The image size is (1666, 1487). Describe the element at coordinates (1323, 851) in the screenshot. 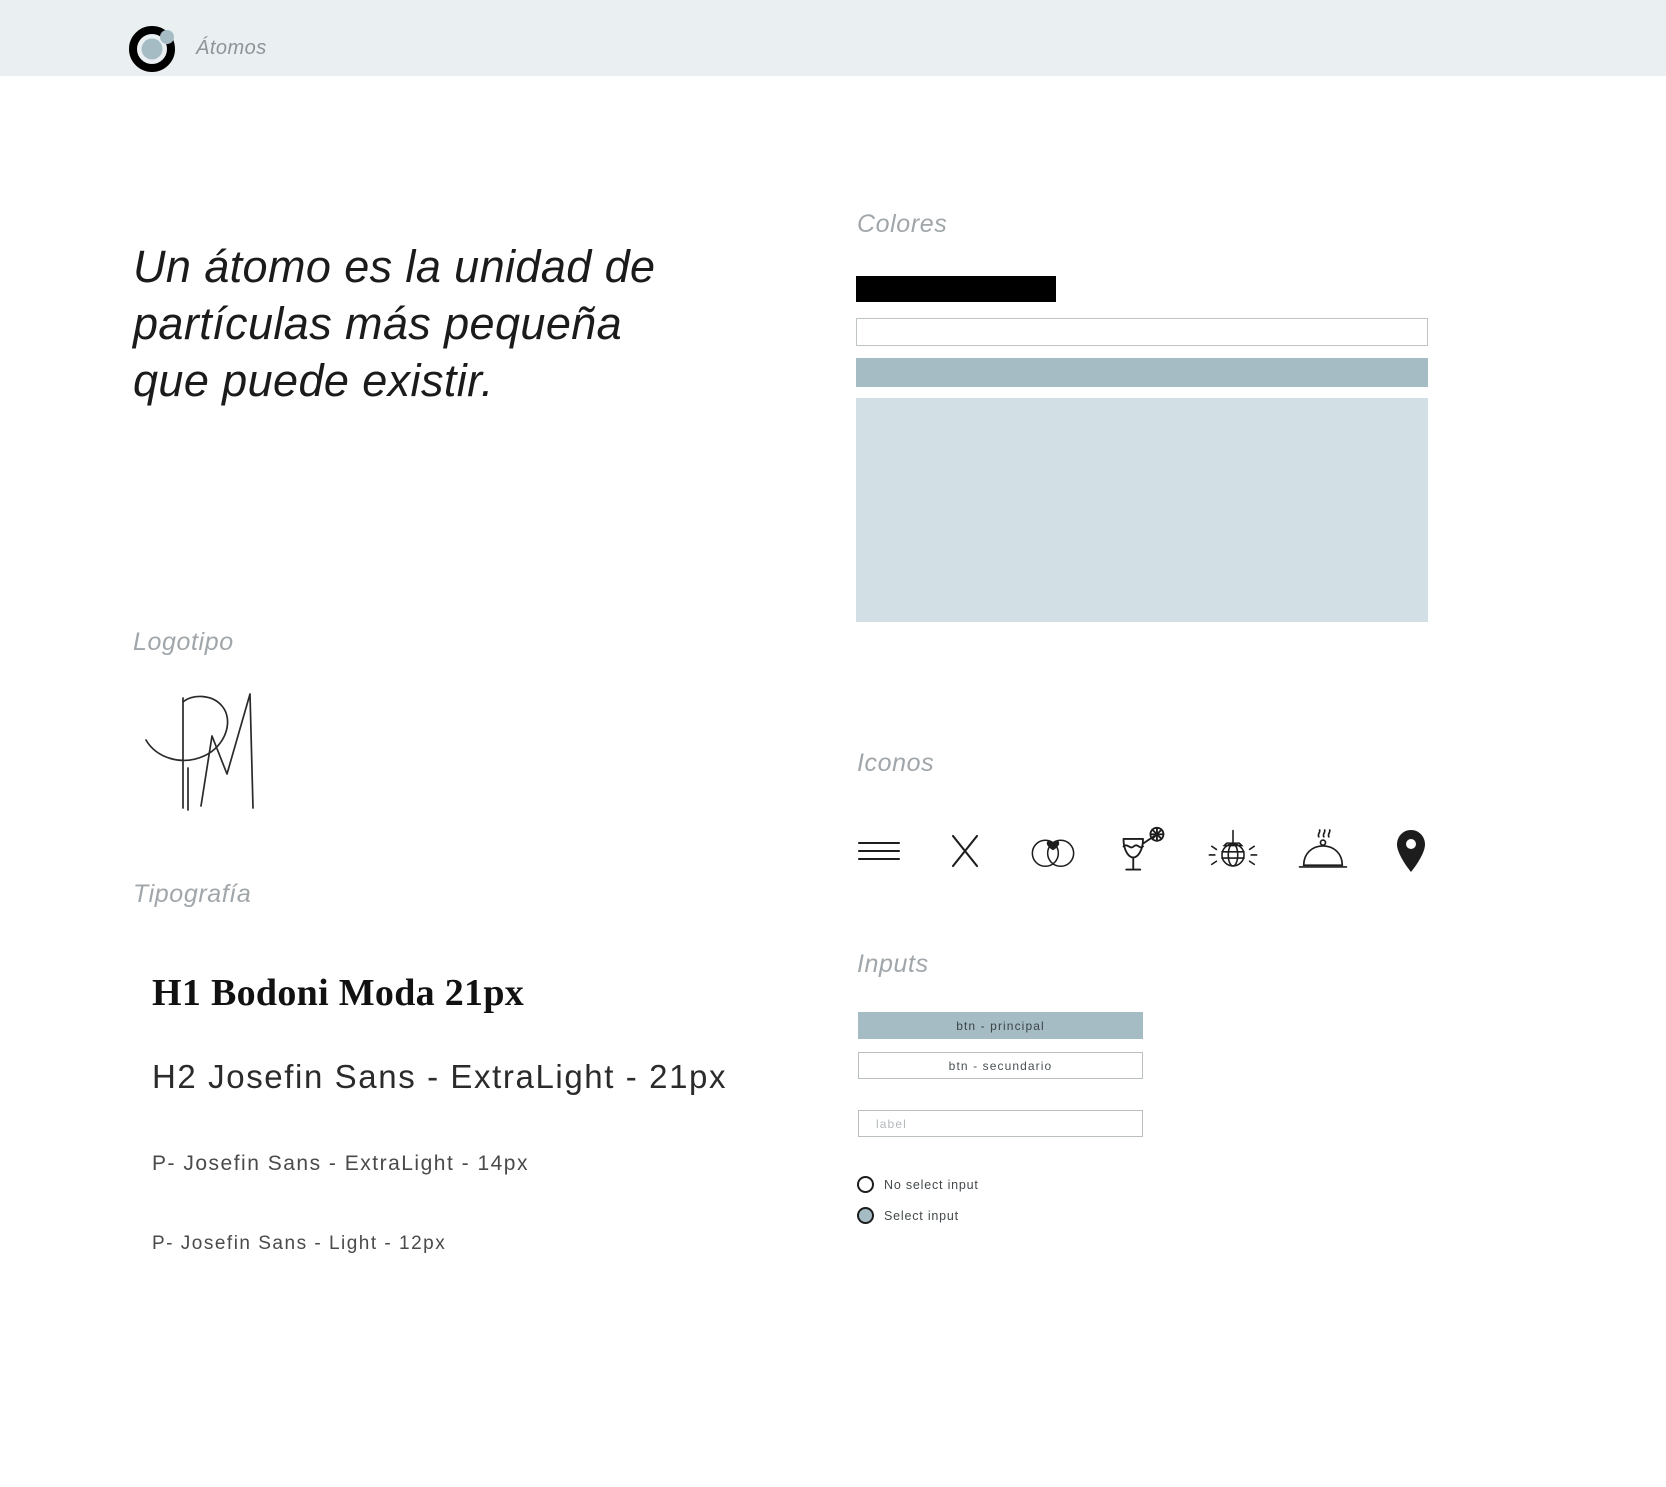

I see `food-cloche-icon` at that location.